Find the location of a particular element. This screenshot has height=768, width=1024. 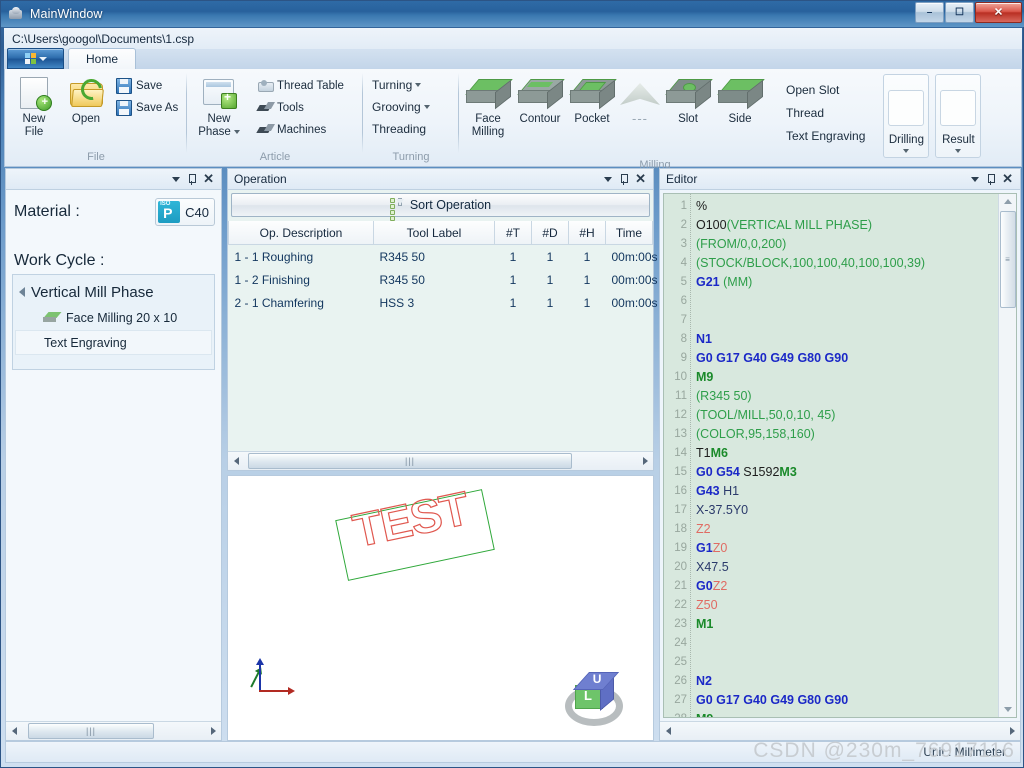

open-button: Open is located at coordinates (86, 99).